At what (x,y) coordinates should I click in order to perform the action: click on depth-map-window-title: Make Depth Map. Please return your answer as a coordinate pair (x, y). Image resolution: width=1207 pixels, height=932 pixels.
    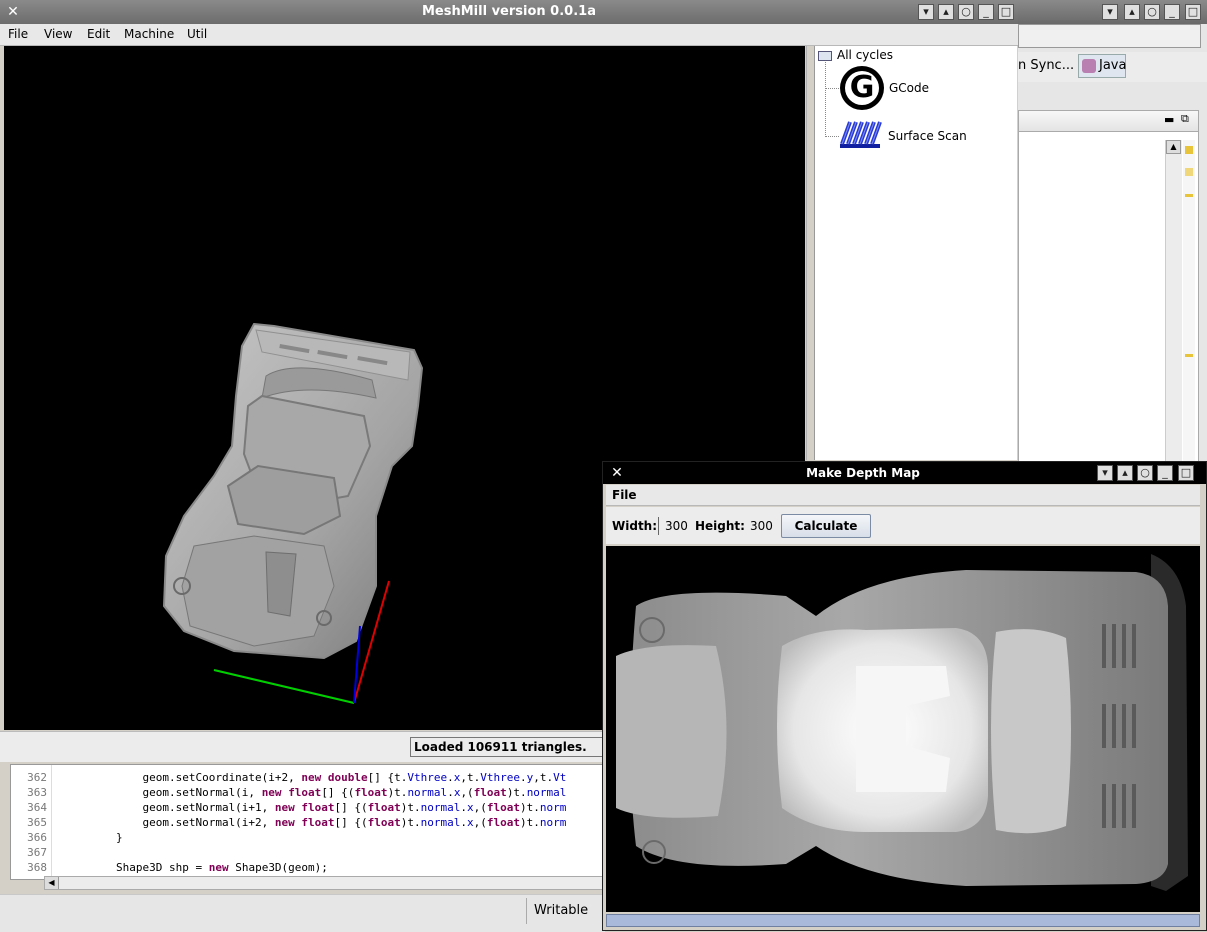
    Looking at the image, I should click on (863, 473).